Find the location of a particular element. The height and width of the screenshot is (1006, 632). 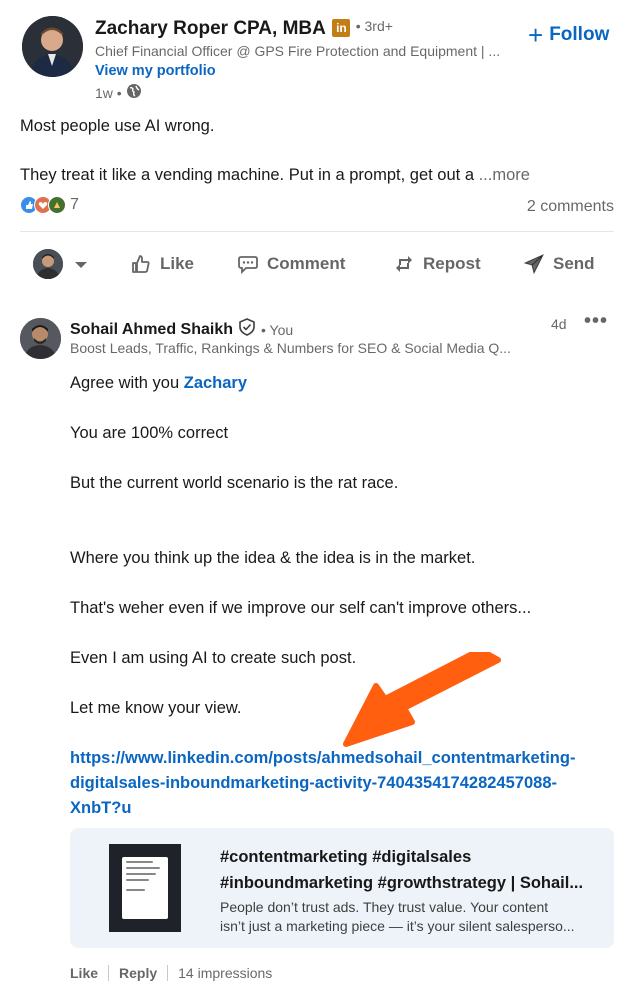

preview-thumbnail-card is located at coordinates (145, 888).